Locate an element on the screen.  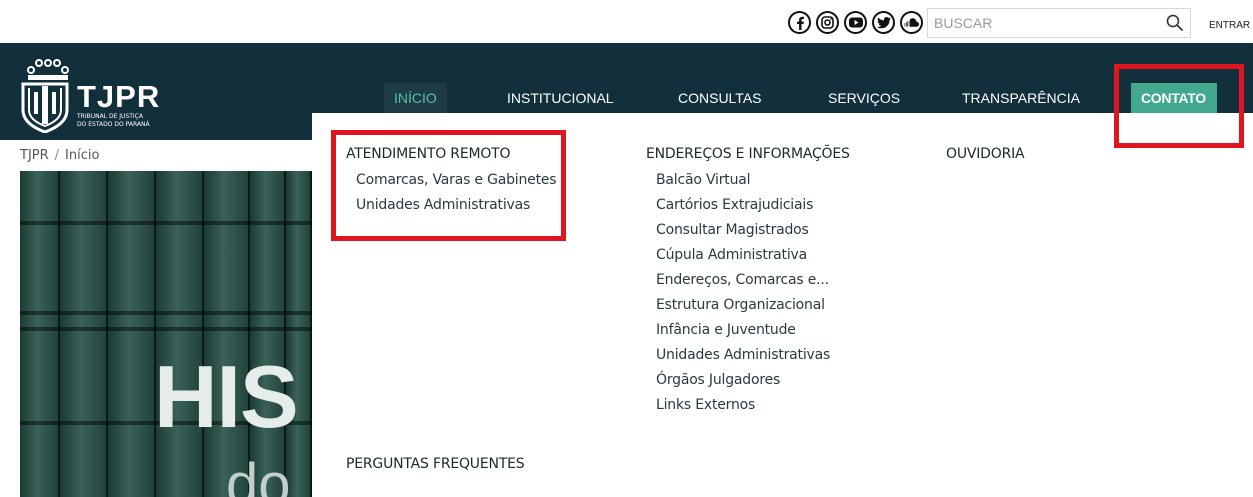
facebook-icon is located at coordinates (799, 22).